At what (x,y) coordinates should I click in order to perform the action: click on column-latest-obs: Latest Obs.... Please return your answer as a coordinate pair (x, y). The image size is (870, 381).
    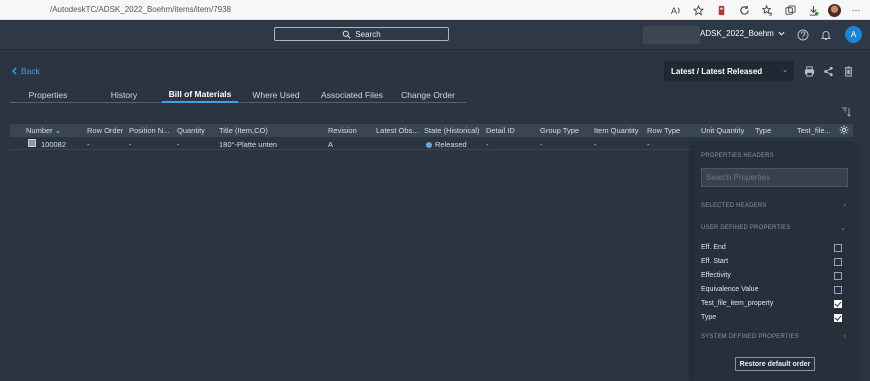
    Looking at the image, I should click on (397, 130).